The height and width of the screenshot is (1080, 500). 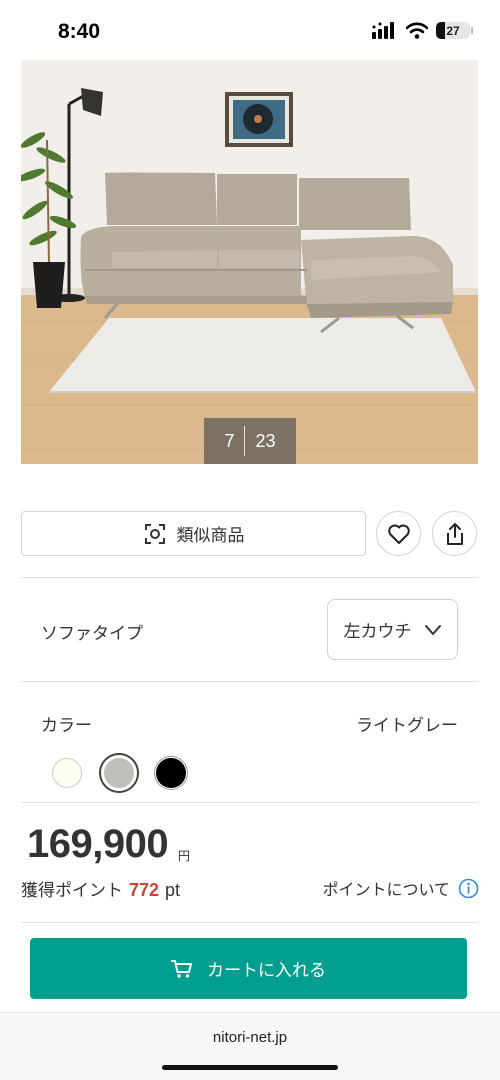 What do you see at coordinates (98, 844) in the screenshot?
I see `price-amount: 169,900` at bounding box center [98, 844].